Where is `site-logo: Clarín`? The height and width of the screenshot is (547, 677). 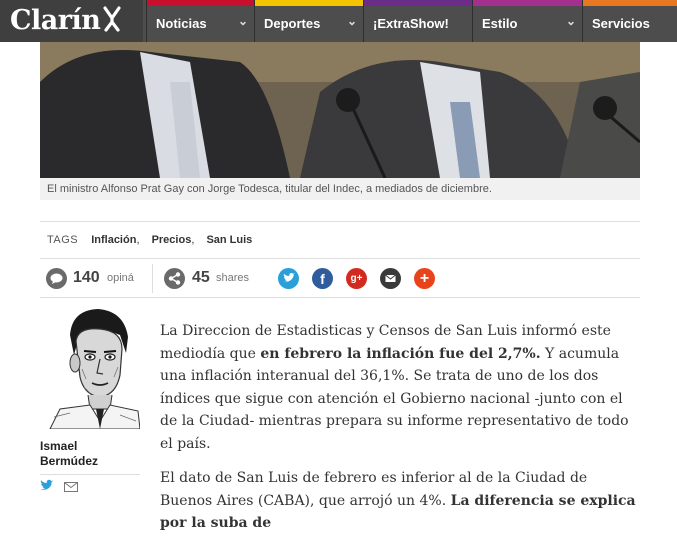
site-logo: Clarín is located at coordinates (71, 21).